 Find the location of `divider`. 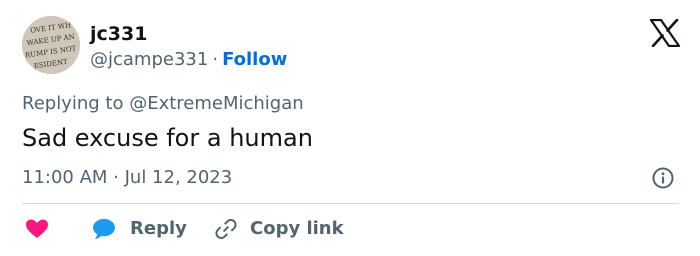

divider is located at coordinates (350, 203).